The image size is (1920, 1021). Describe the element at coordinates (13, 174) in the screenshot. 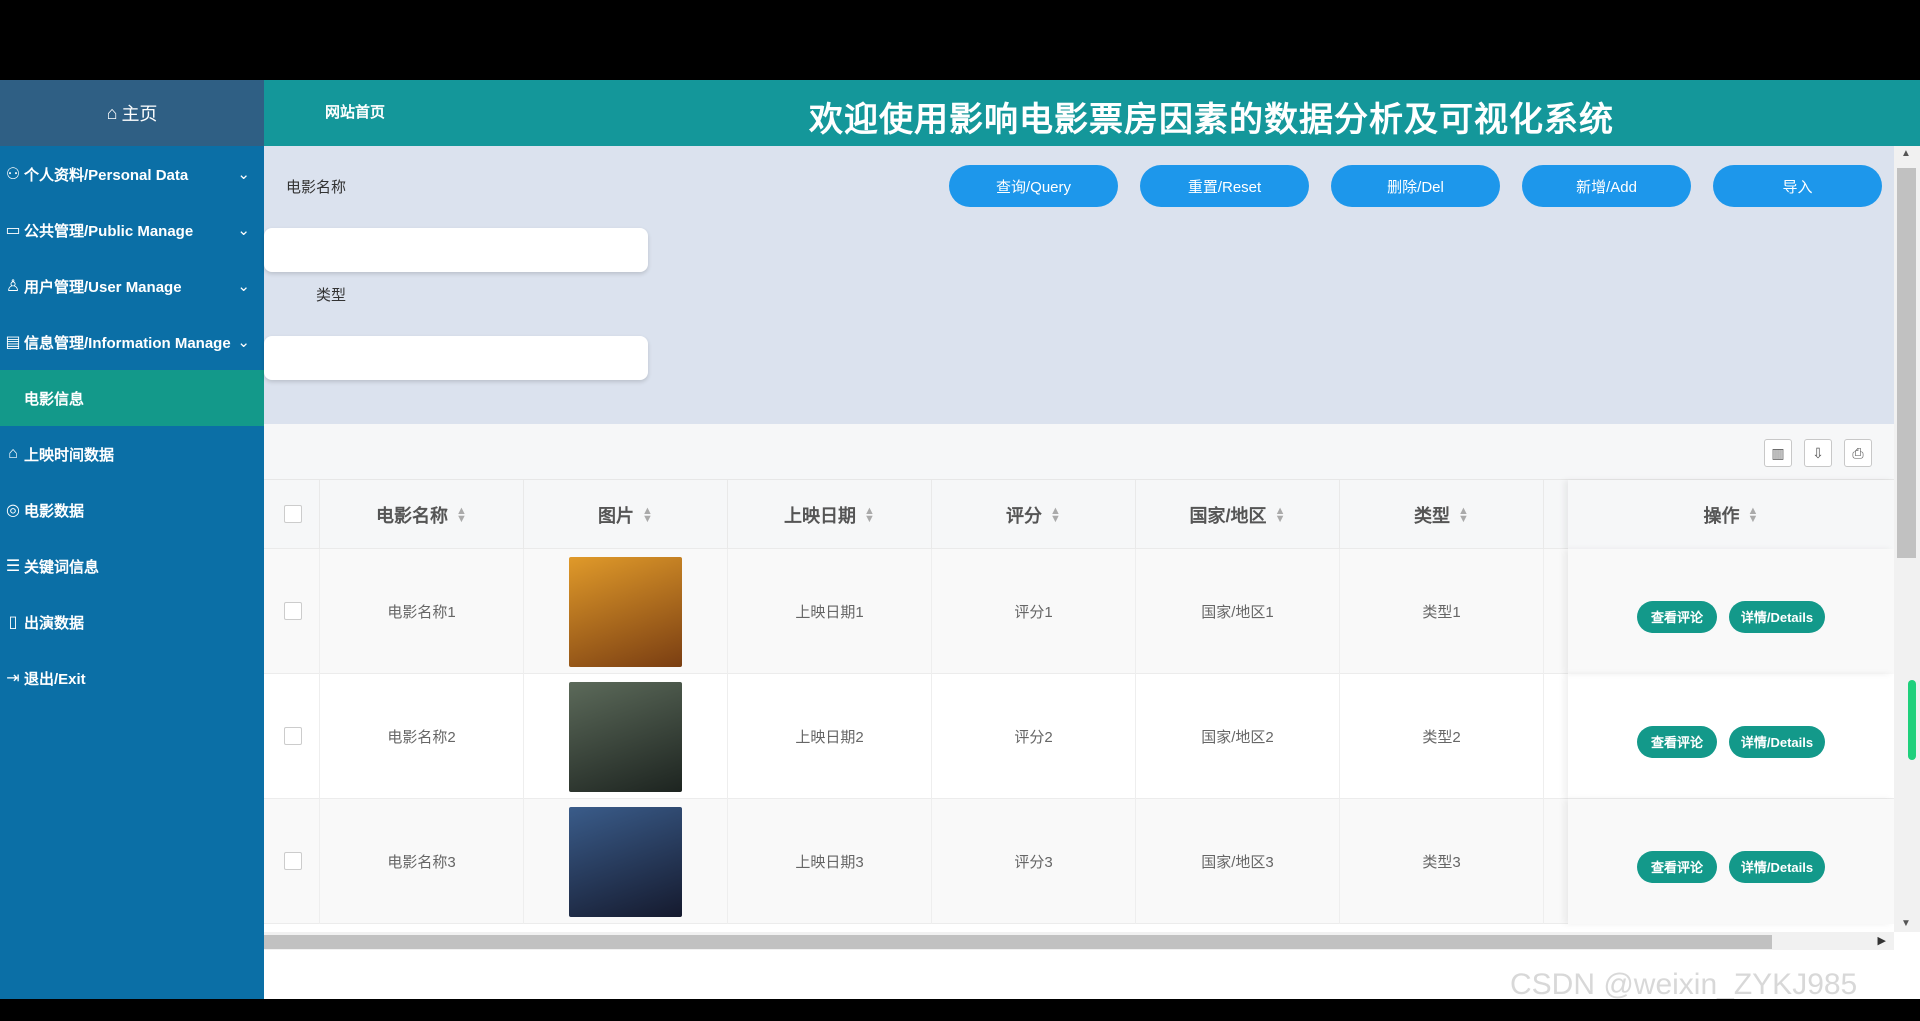

I see `person-icon: ⚇` at that location.